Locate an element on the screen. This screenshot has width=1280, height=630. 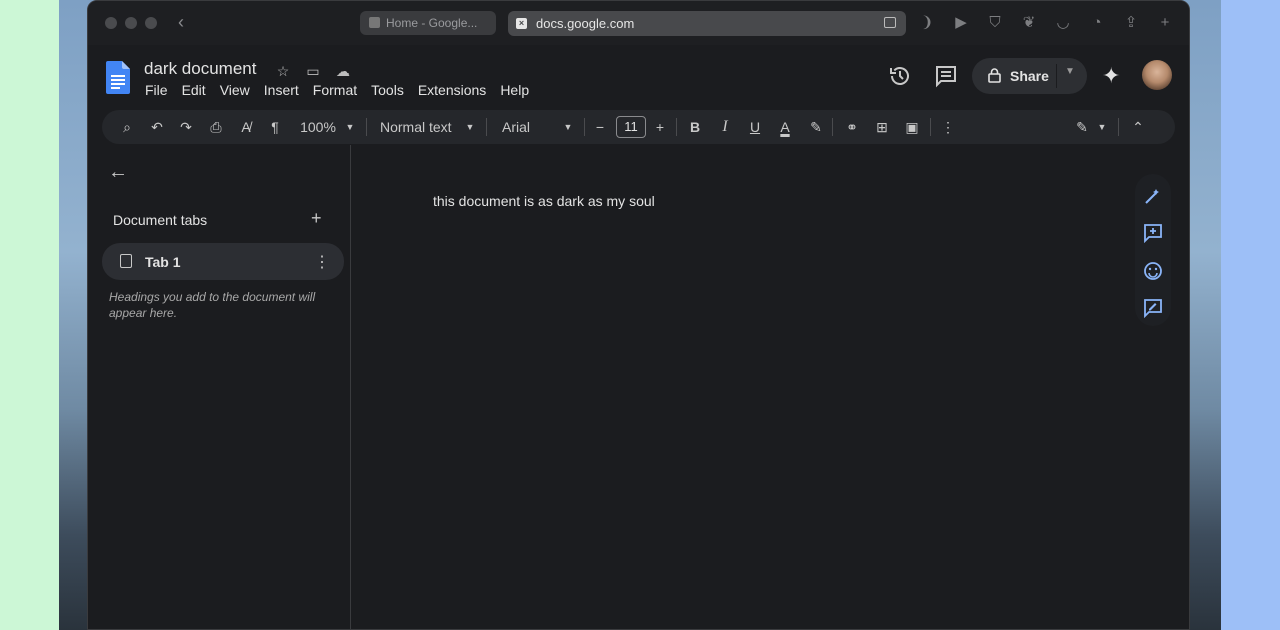
document-tab-label: Tab 1 is located at coordinates (163, 262).